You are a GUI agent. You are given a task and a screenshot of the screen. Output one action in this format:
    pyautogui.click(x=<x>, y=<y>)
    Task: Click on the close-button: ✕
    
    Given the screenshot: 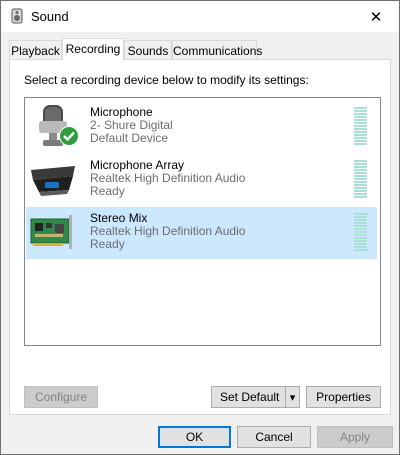 What is the action you would take?
    pyautogui.click(x=376, y=16)
    